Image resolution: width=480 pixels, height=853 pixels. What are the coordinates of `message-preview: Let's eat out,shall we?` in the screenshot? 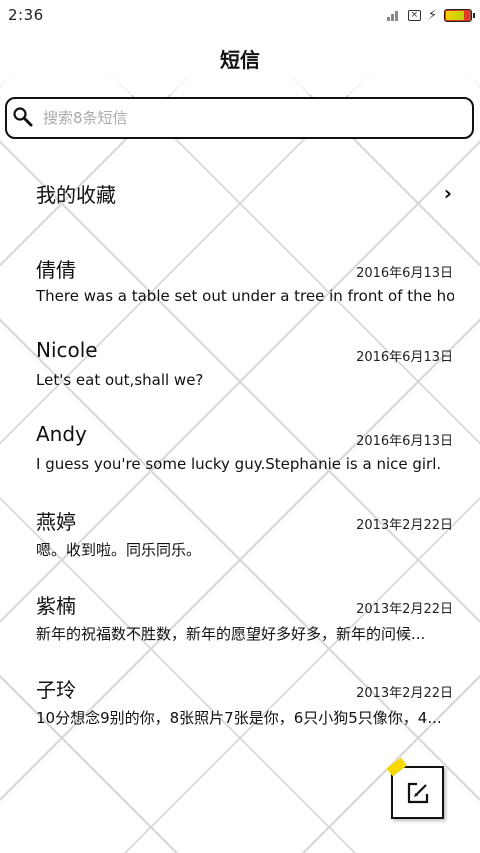 It's located at (120, 380).